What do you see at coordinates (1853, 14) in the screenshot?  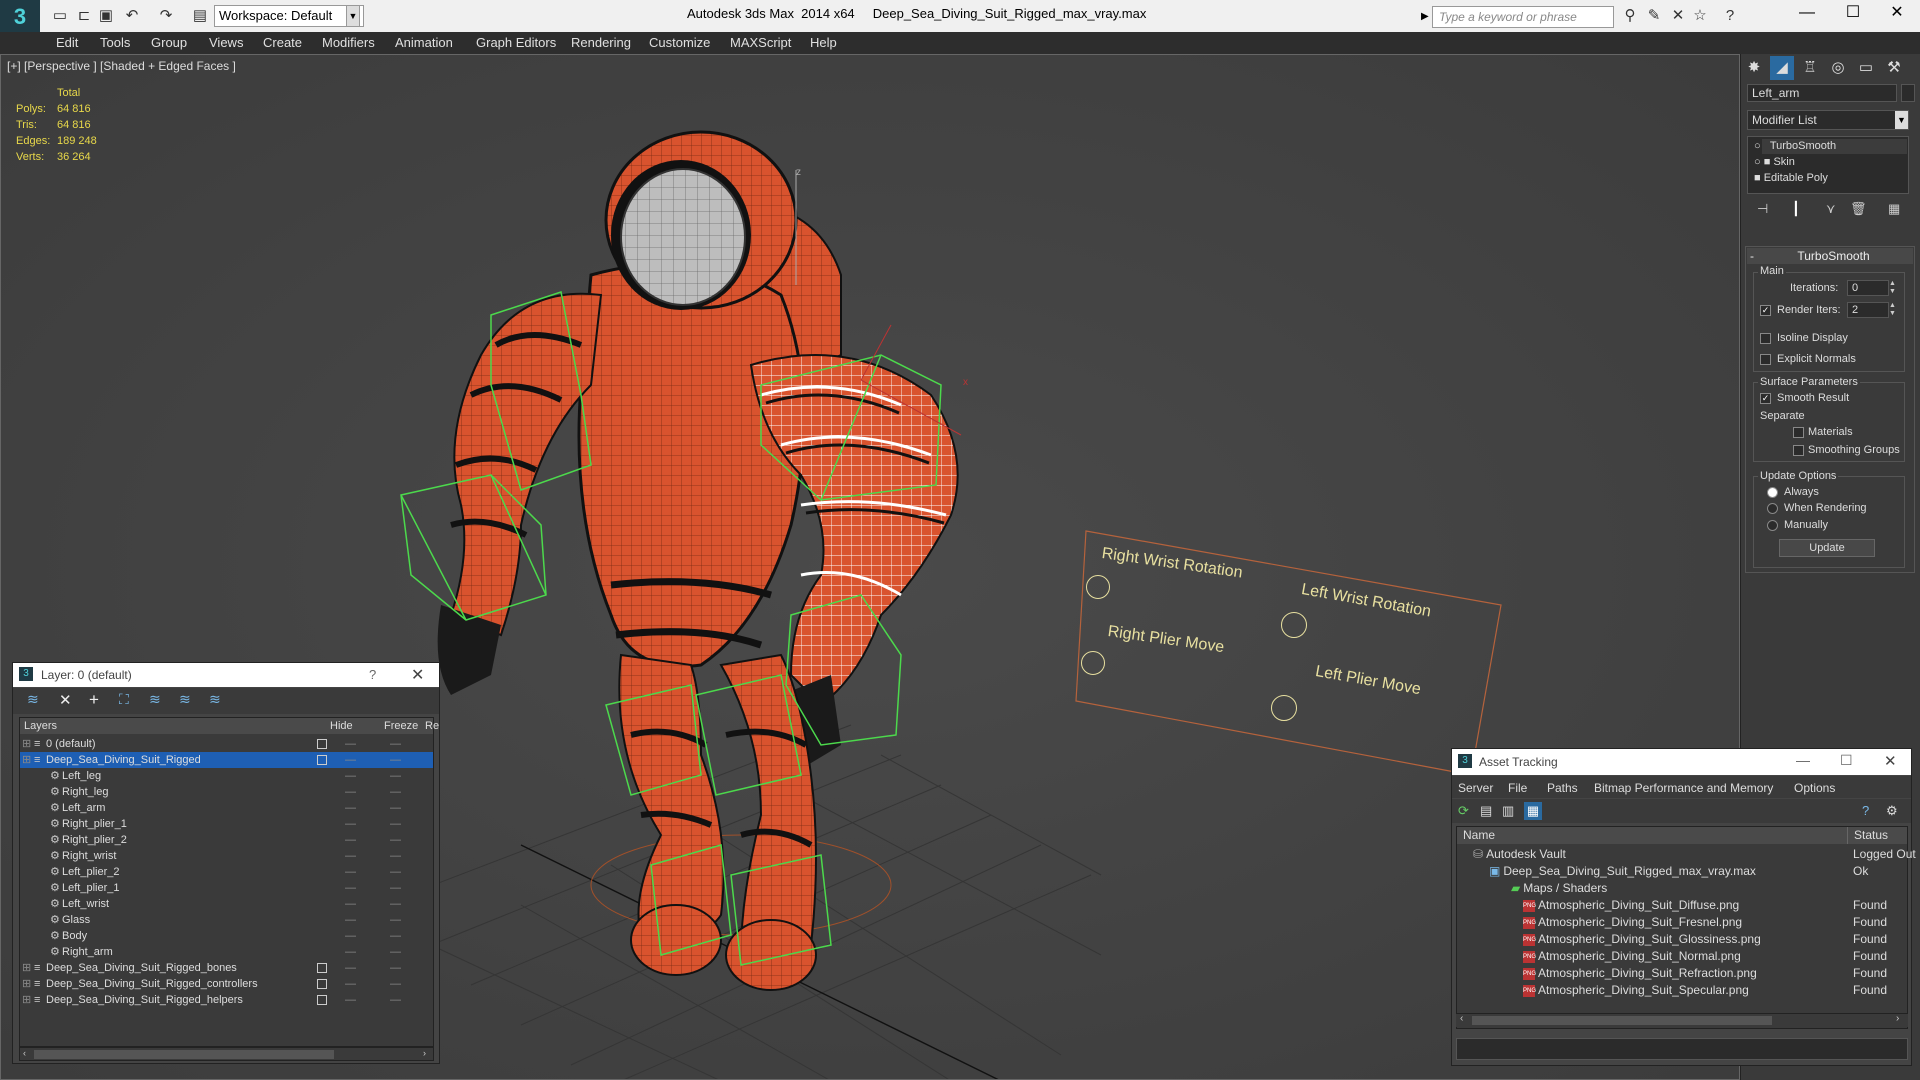 I see `maximize-icon: ☐` at bounding box center [1853, 14].